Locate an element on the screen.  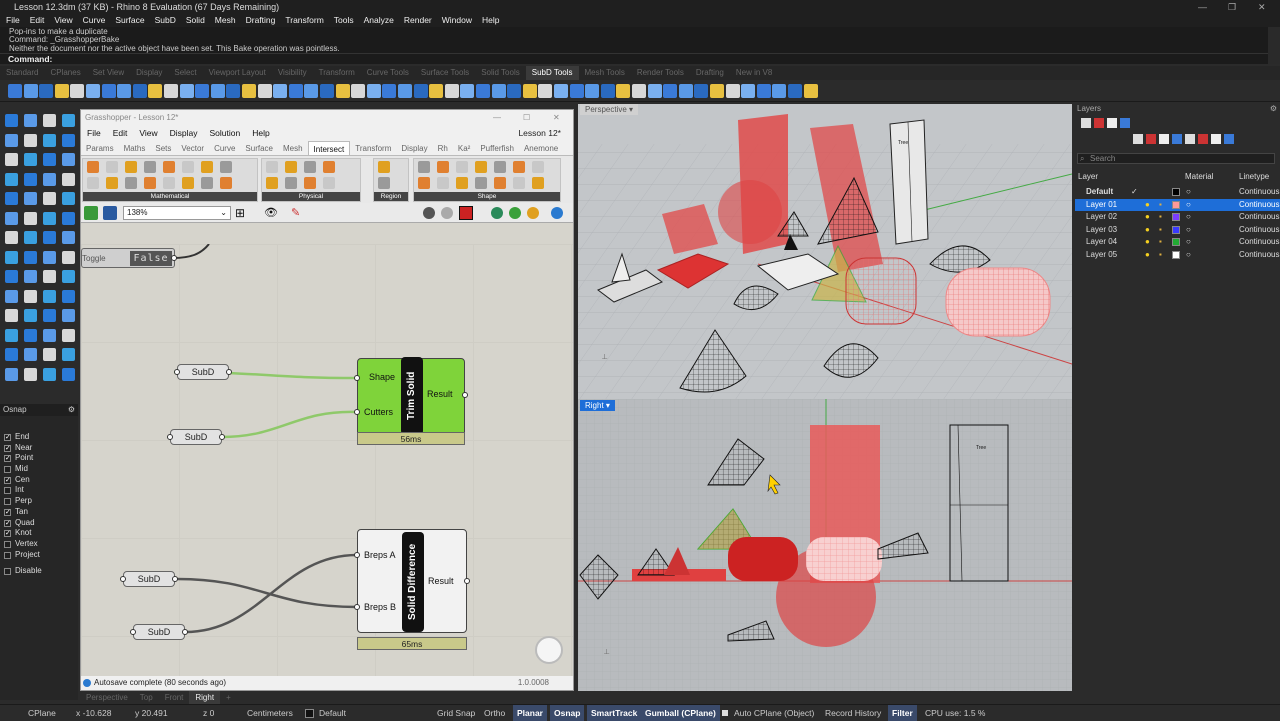
tab-subd-tools: SubD Tools is located at coordinates (552, 73).